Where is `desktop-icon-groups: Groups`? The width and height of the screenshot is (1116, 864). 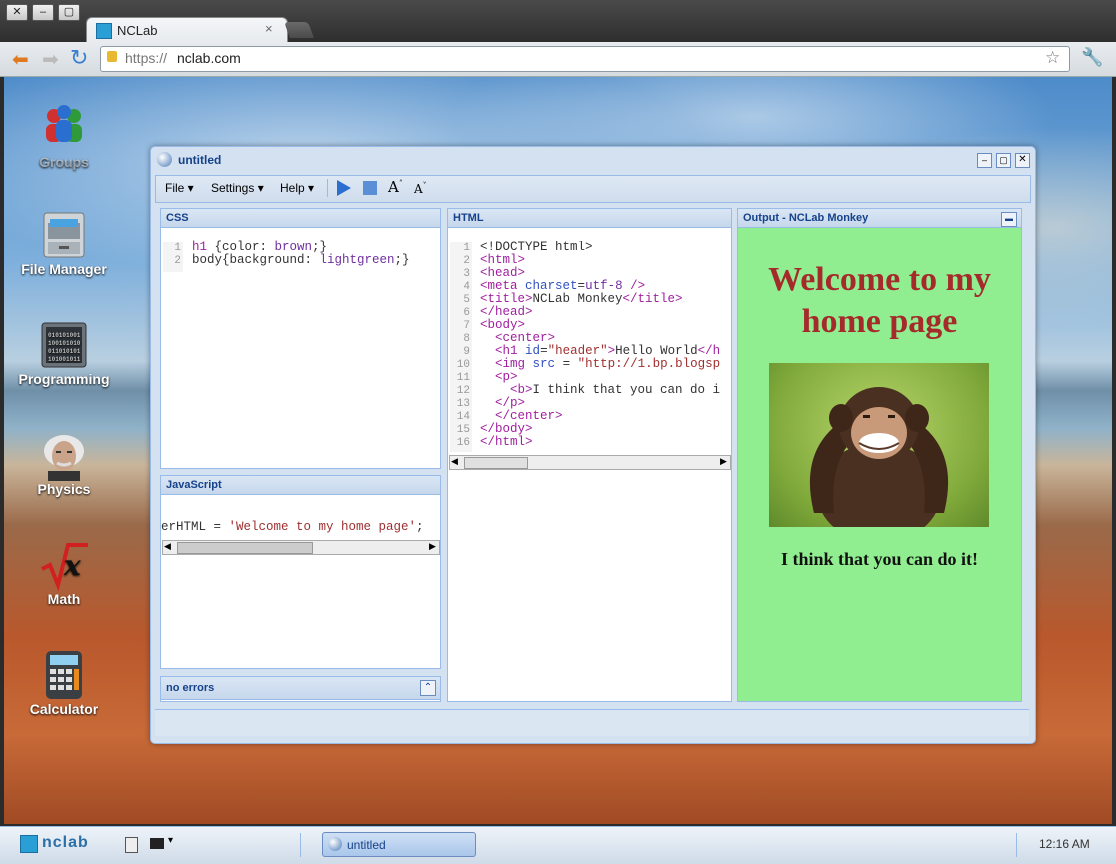 desktop-icon-groups: Groups is located at coordinates (64, 136).